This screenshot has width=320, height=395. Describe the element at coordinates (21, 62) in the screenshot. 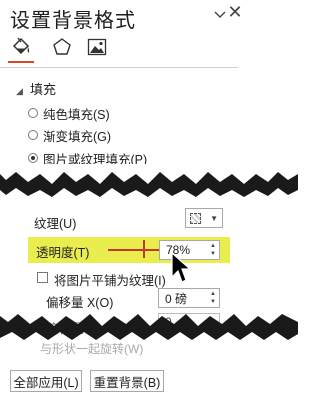

I see `active-tab-indicator` at that location.